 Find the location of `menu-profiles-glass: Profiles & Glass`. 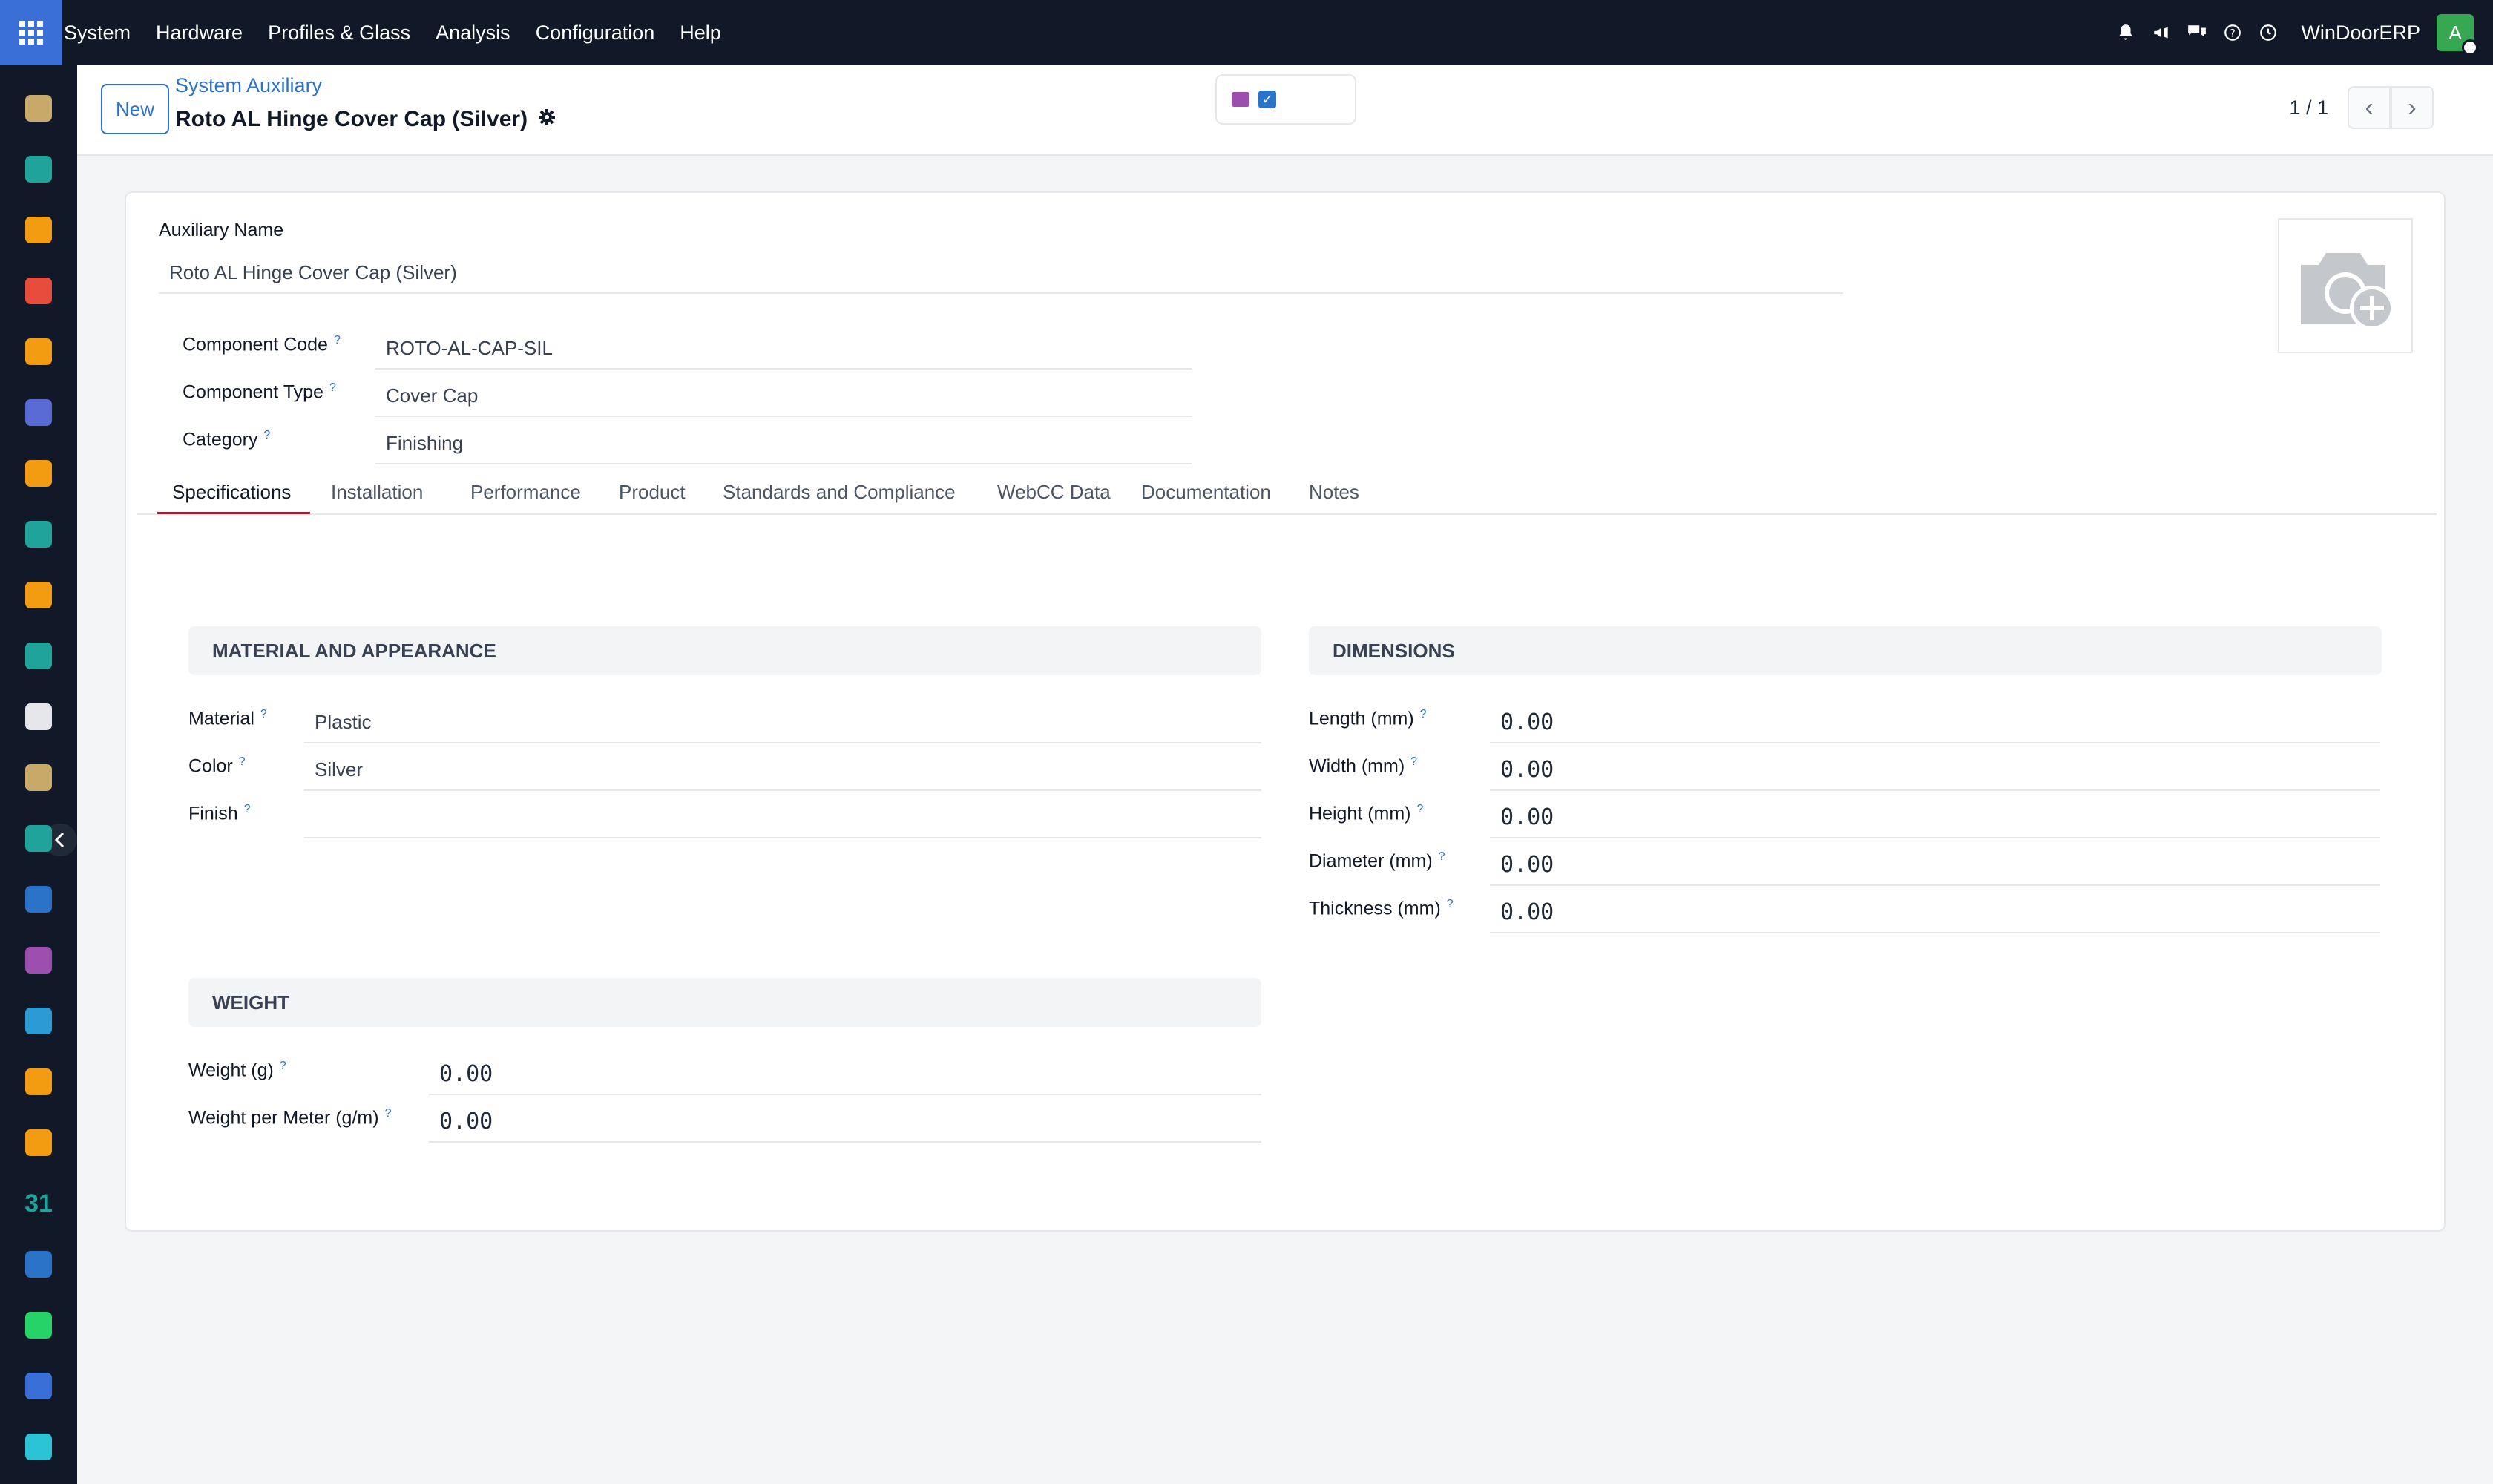

menu-profiles-glass: Profiles & Glass is located at coordinates (339, 33).